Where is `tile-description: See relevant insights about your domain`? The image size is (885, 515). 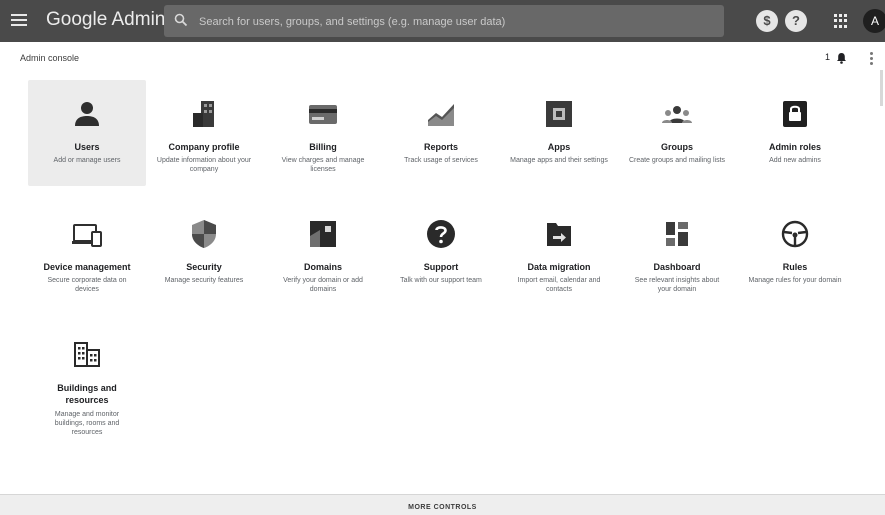
tile-description: See relevant insights about your domain is located at coordinates (677, 285).